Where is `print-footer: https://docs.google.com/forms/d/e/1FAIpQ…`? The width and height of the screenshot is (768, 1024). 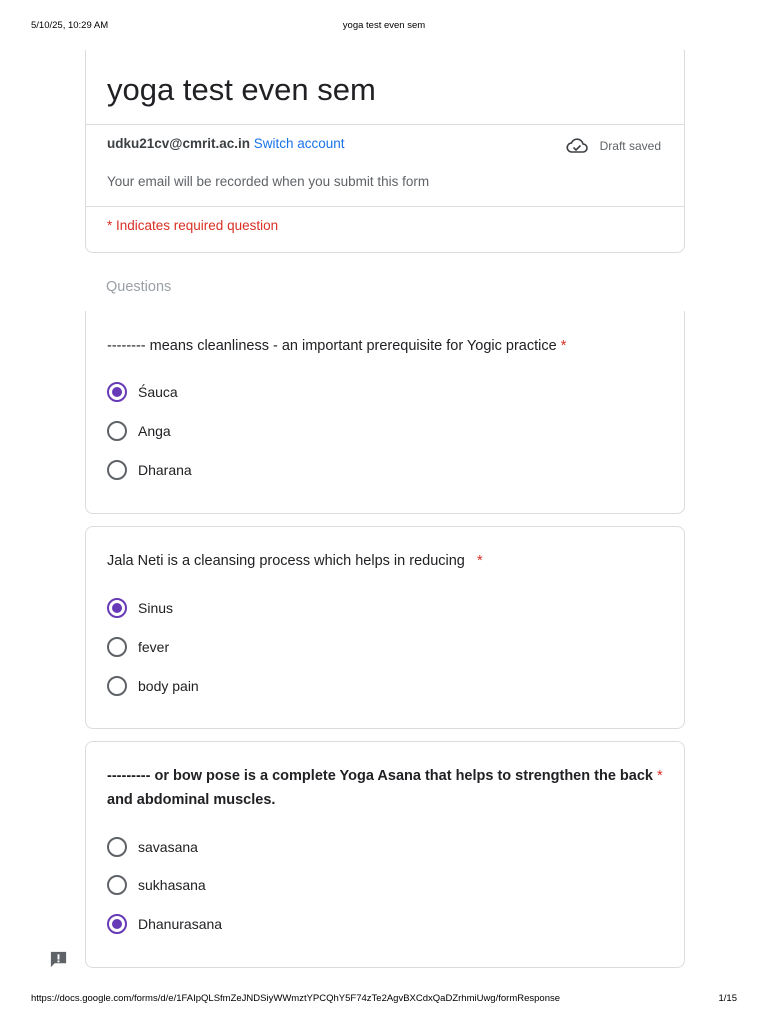 print-footer: https://docs.google.com/forms/d/e/1FAIpQ… is located at coordinates (384, 1000).